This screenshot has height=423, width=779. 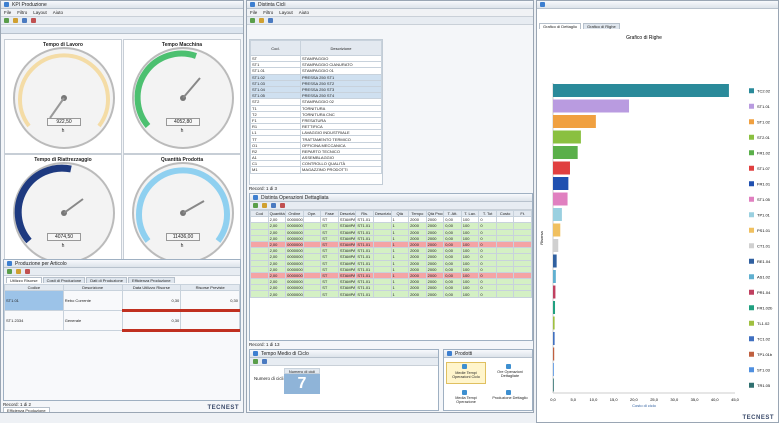 I want to click on grid-cell: STAMPAGGIO, so click(x=347, y=244).